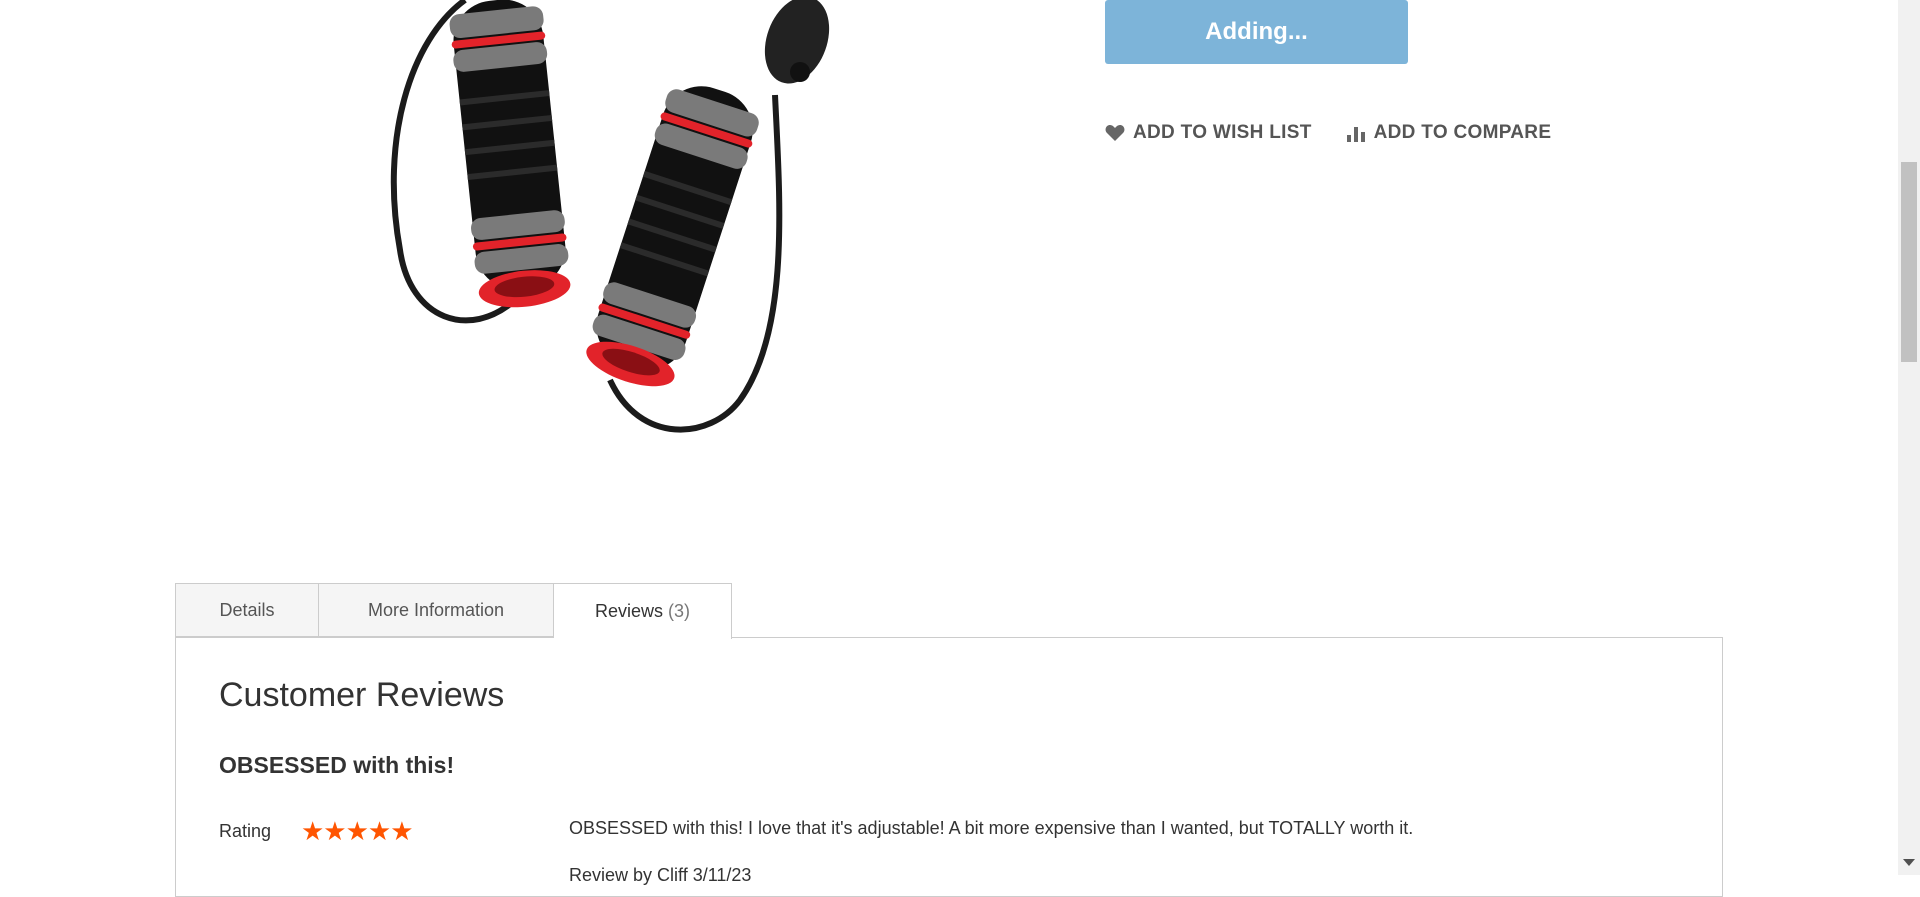 The height and width of the screenshot is (897, 1920). Describe the element at coordinates (1909, 437) in the screenshot. I see `page-scrollbar` at that location.